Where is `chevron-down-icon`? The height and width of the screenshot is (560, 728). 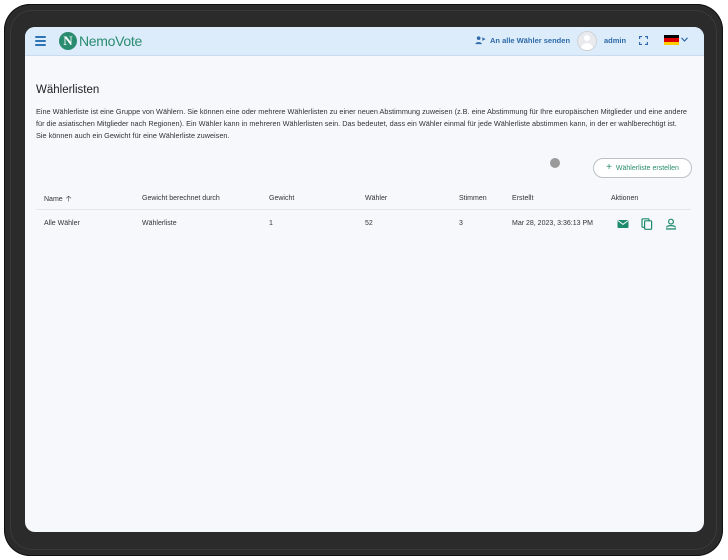 chevron-down-icon is located at coordinates (684, 39).